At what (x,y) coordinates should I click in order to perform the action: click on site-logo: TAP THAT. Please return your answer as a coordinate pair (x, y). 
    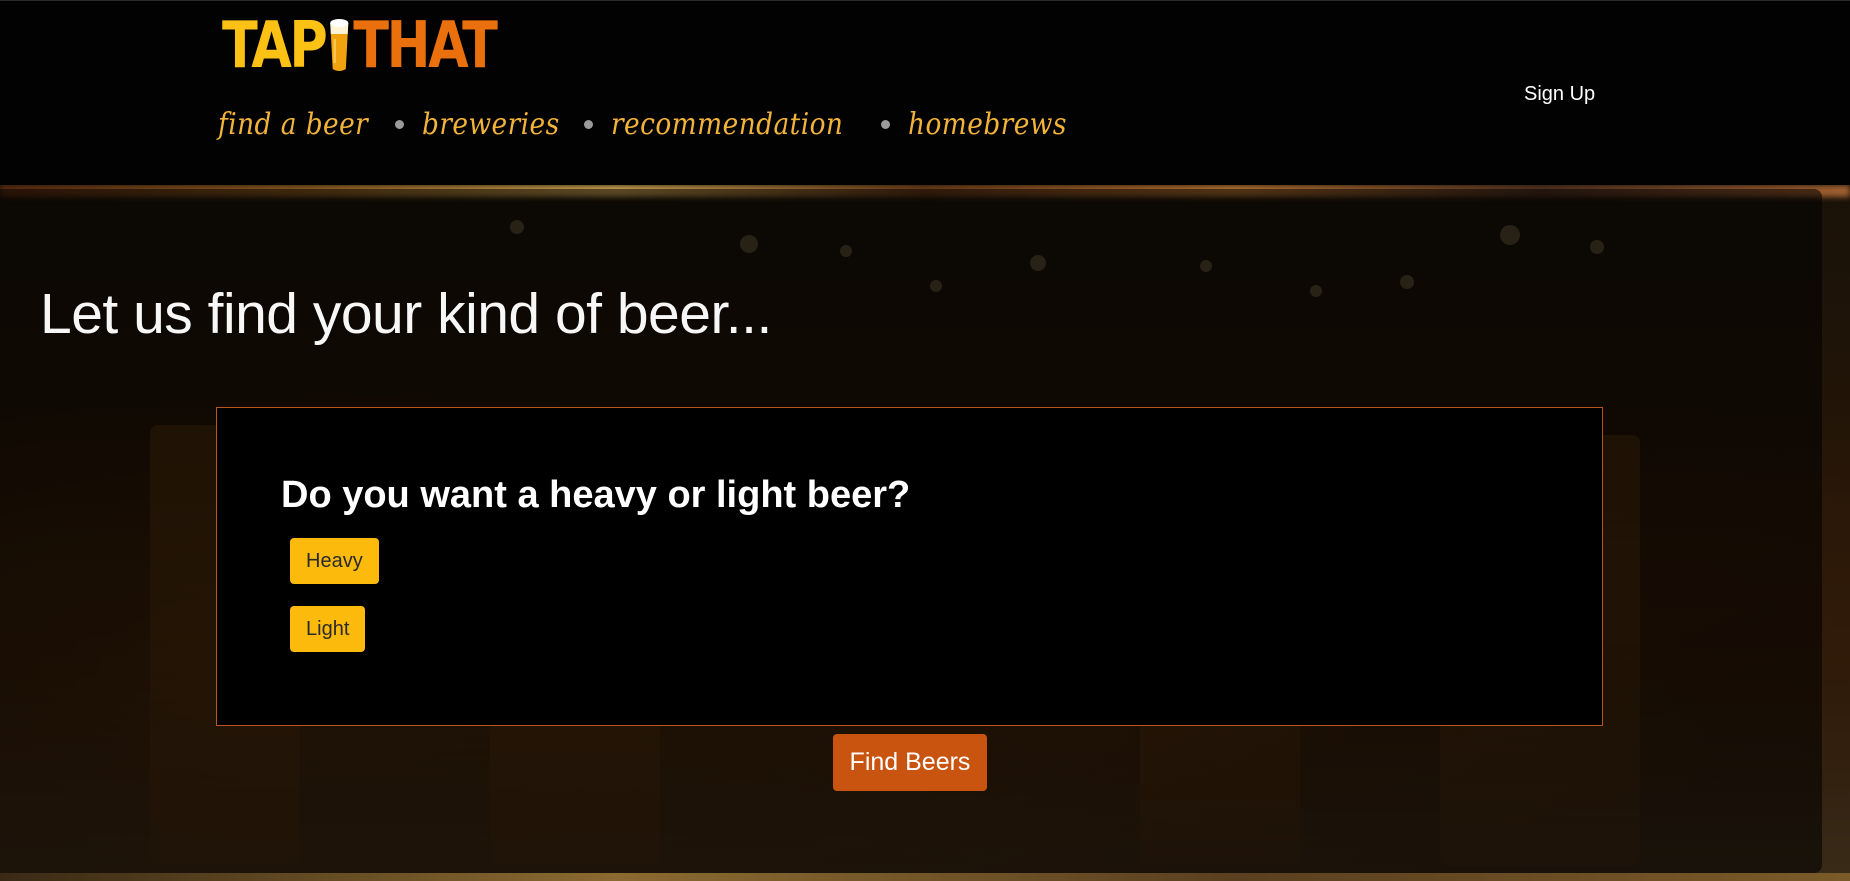
    Looking at the image, I should click on (360, 46).